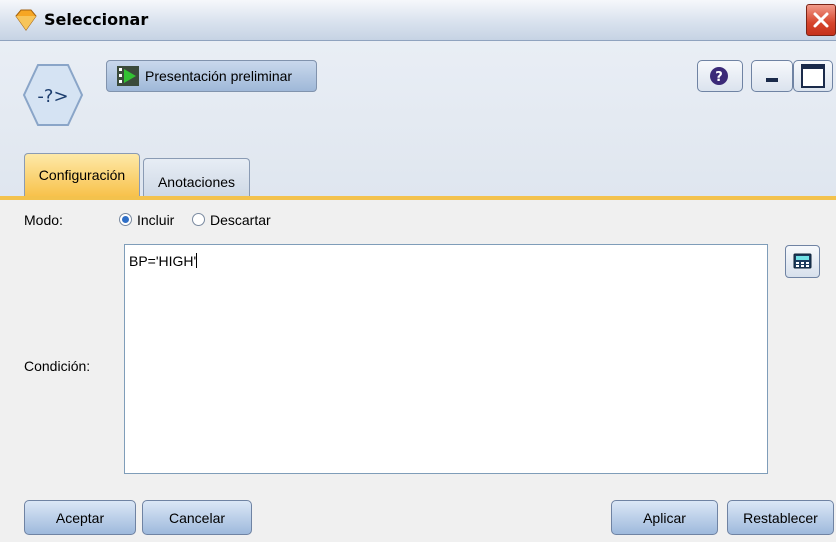  I want to click on maximize-icon, so click(813, 76).